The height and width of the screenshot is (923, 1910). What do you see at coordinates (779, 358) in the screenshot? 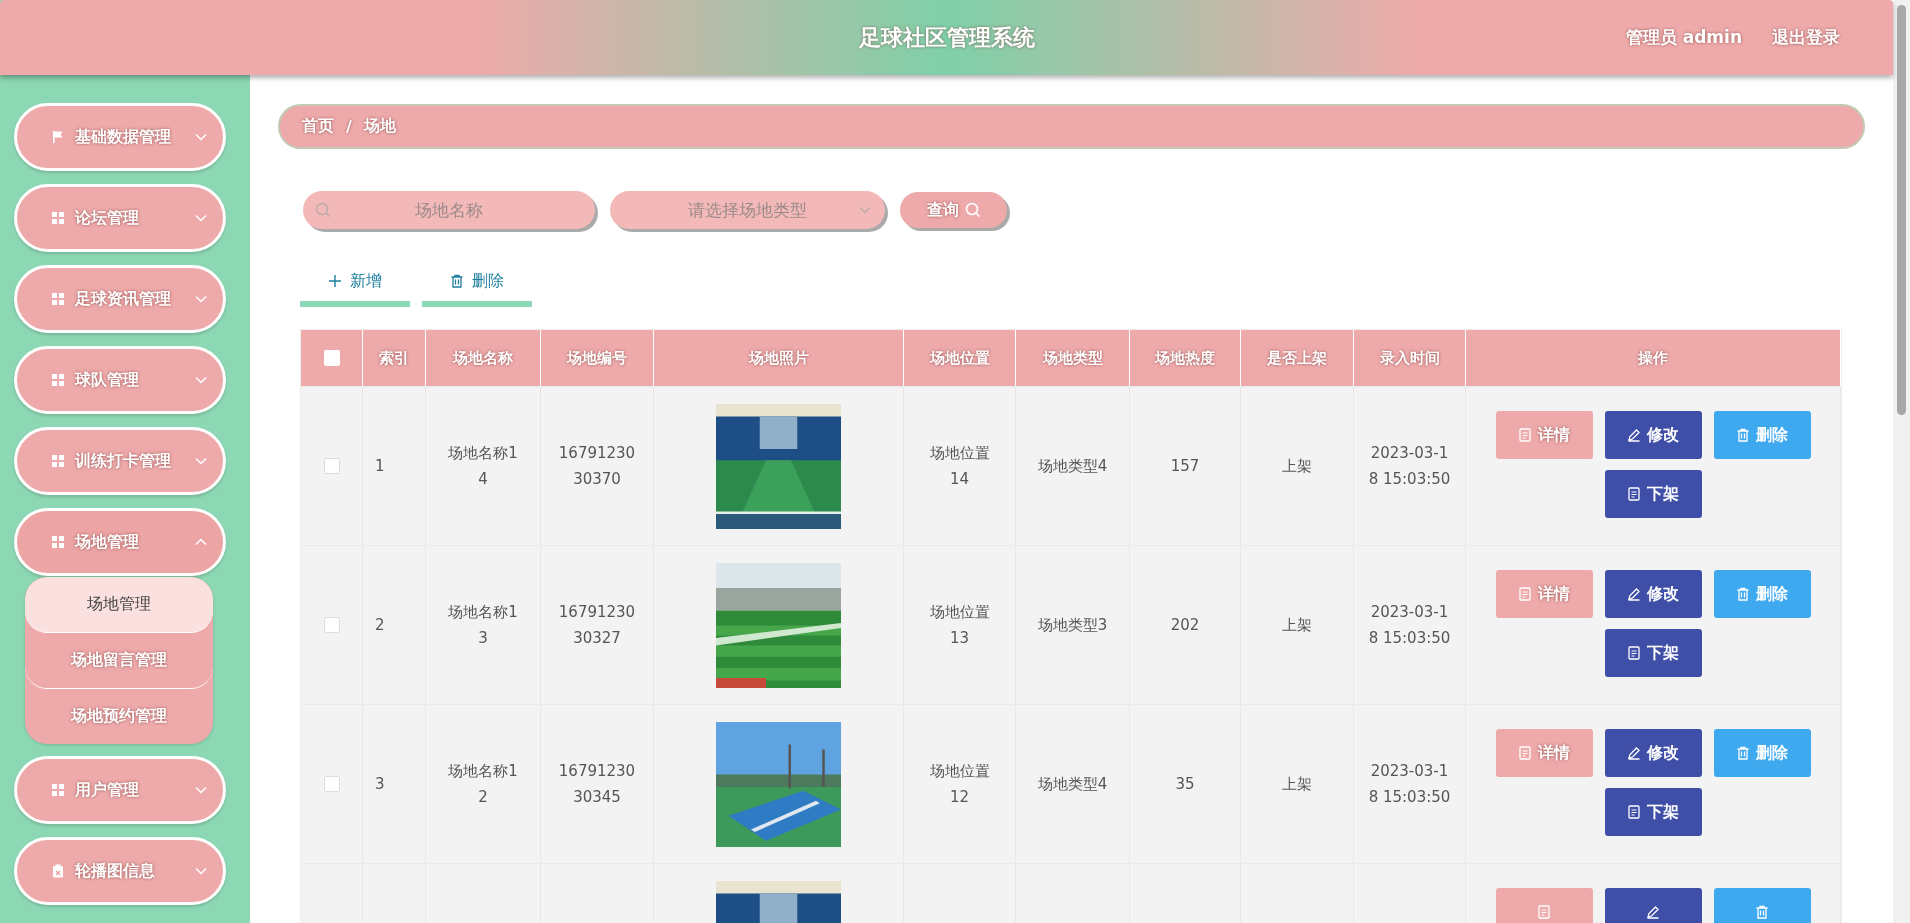
I see `column-header: 场地照片` at bounding box center [779, 358].